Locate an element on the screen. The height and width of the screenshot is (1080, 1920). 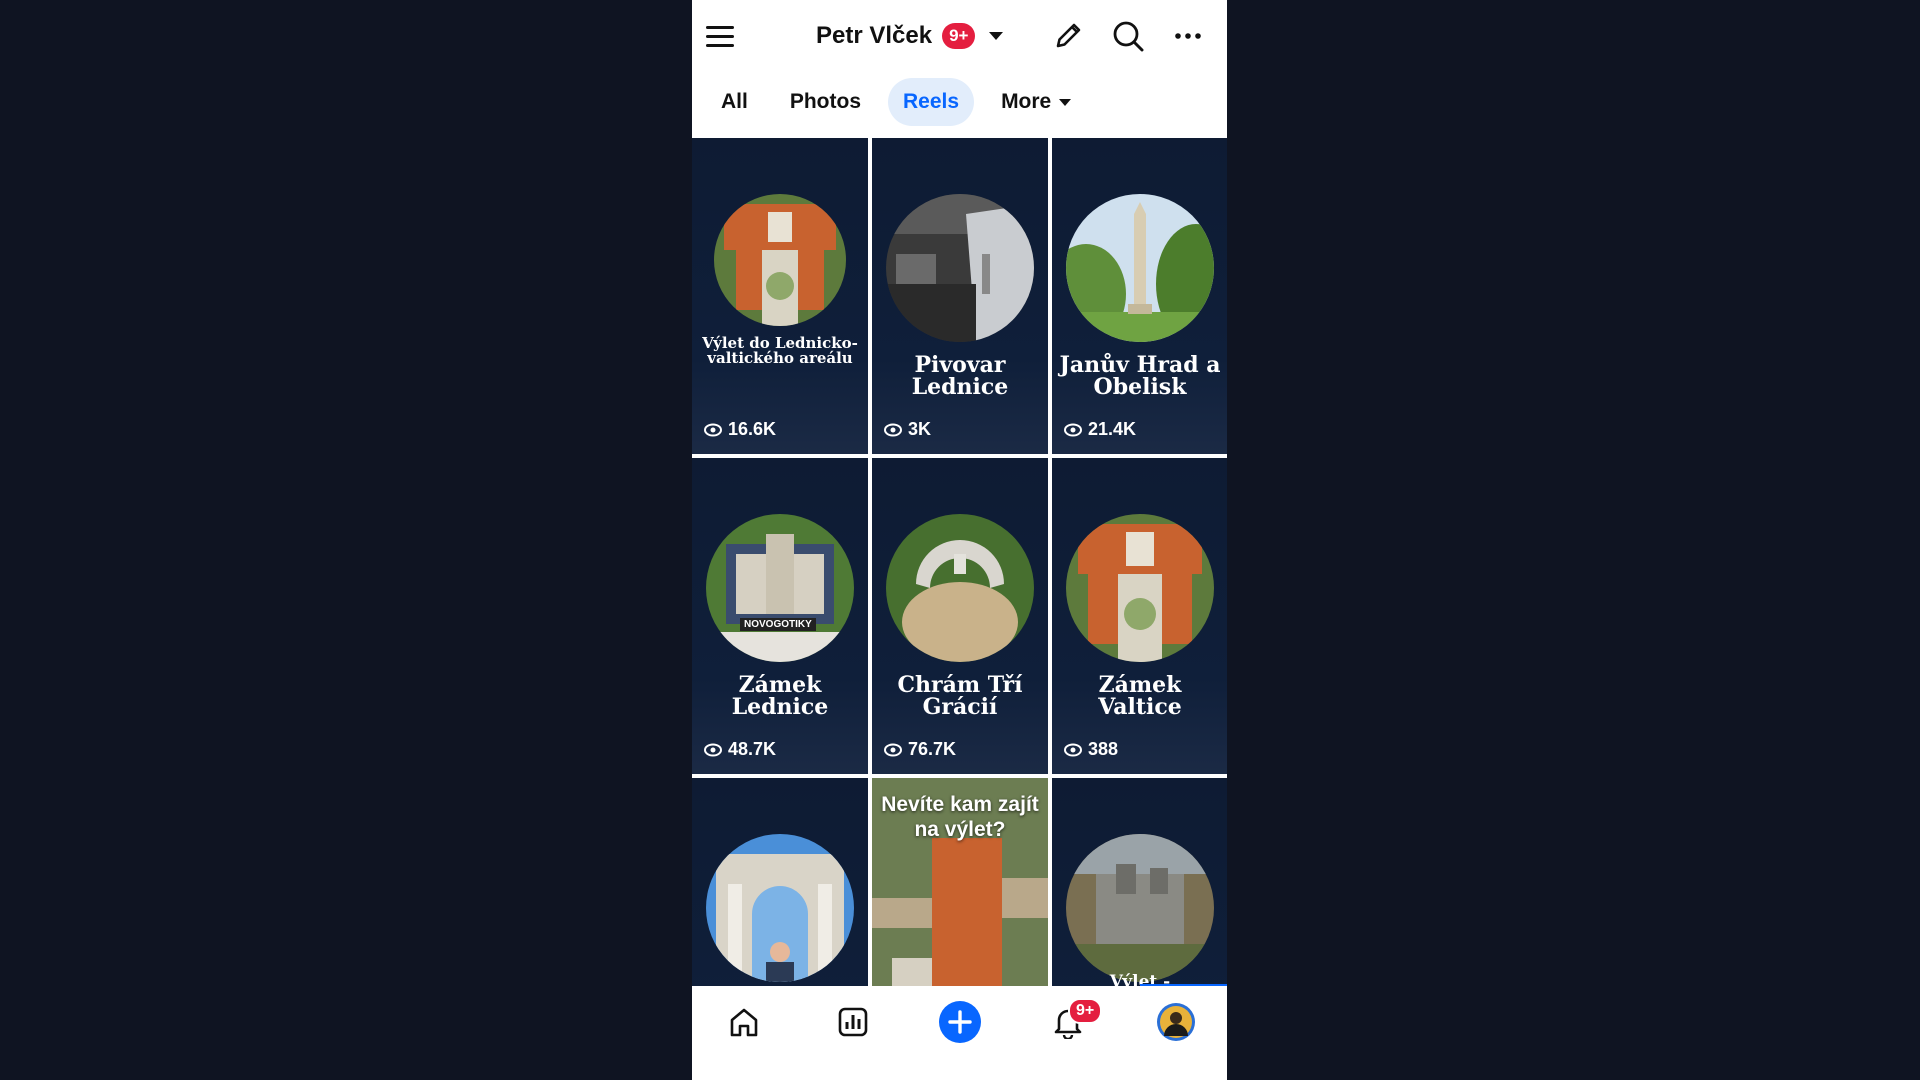
reel-title: Pivovar Lednice is located at coordinates (960, 376).